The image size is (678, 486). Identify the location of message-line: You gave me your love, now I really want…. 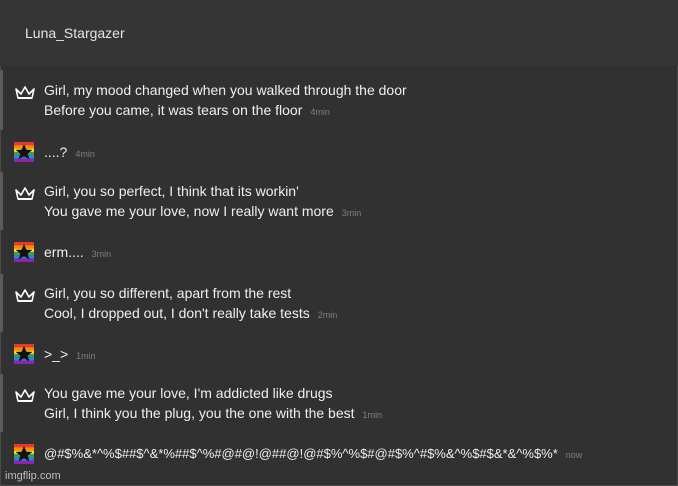
(189, 211).